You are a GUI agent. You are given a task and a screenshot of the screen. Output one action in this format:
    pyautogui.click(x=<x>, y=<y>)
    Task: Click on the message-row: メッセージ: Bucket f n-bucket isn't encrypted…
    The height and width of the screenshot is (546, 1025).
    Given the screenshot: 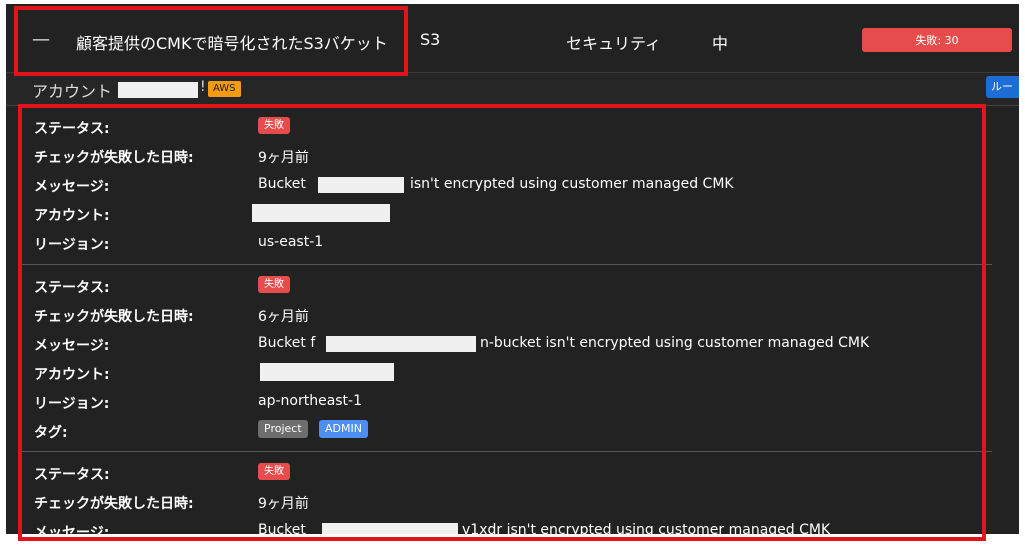 What is the action you would take?
    pyautogui.click(x=504, y=344)
    